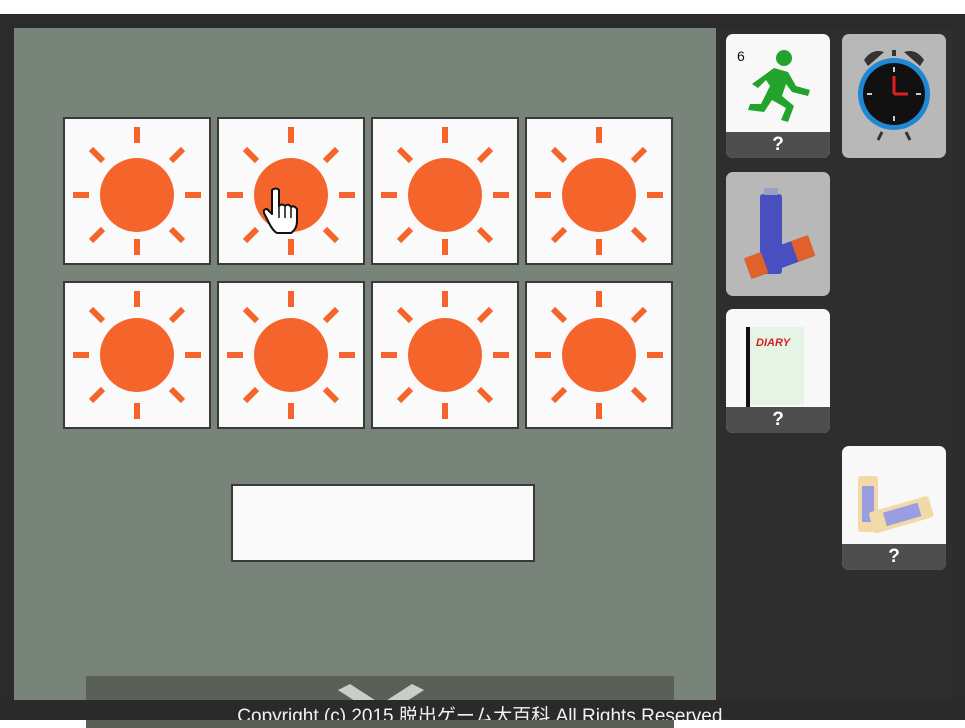  I want to click on inventory-slot-diary: DIARY ?, so click(778, 371).